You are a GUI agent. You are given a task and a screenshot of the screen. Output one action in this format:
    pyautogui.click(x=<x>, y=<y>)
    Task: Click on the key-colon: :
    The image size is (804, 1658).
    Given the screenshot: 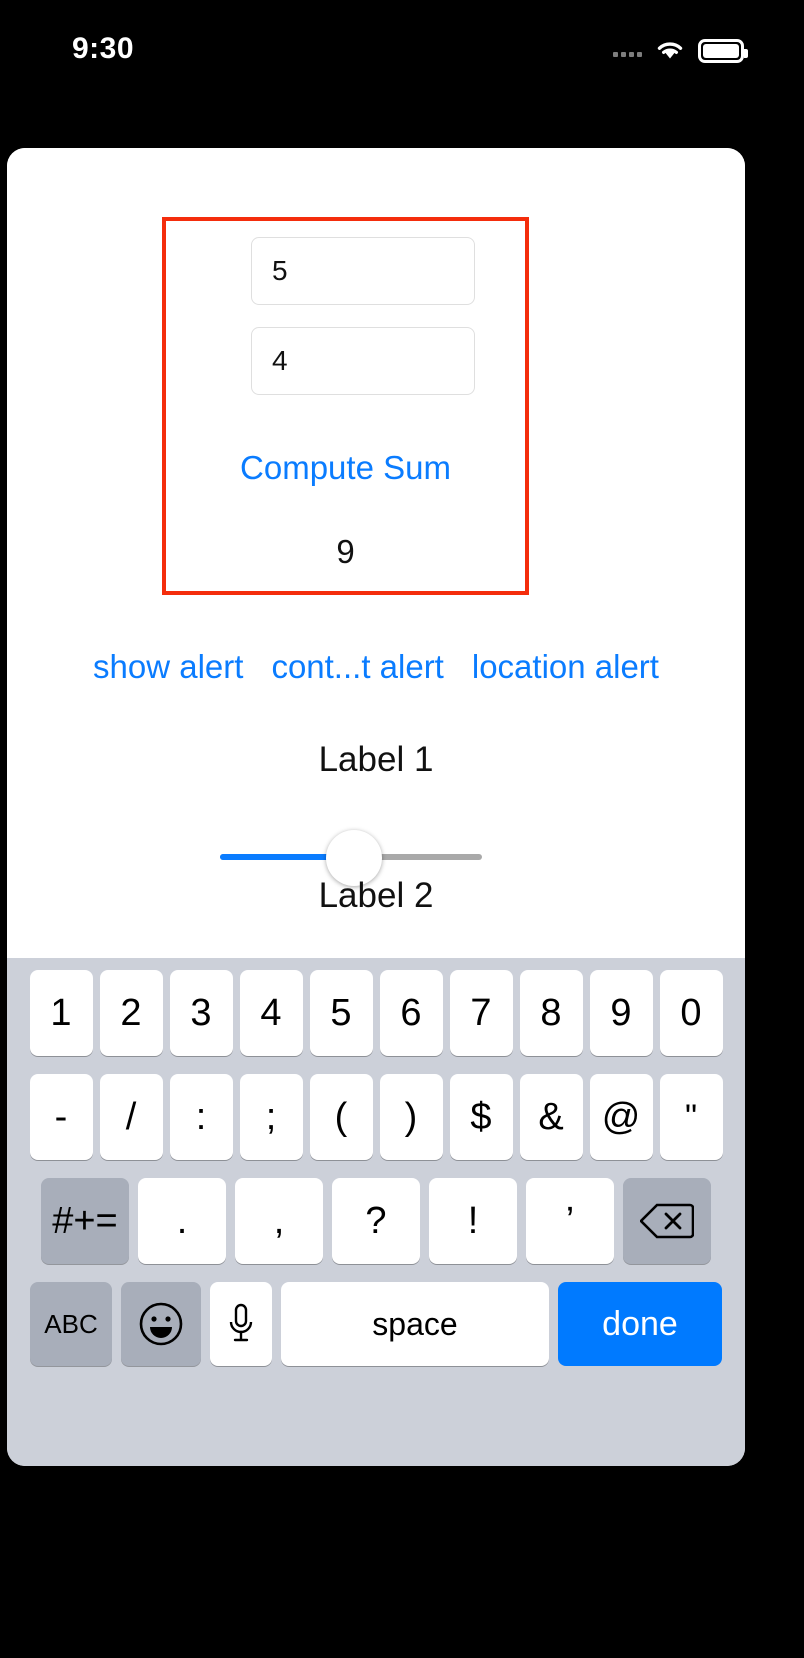 What is the action you would take?
    pyautogui.click(x=201, y=1117)
    